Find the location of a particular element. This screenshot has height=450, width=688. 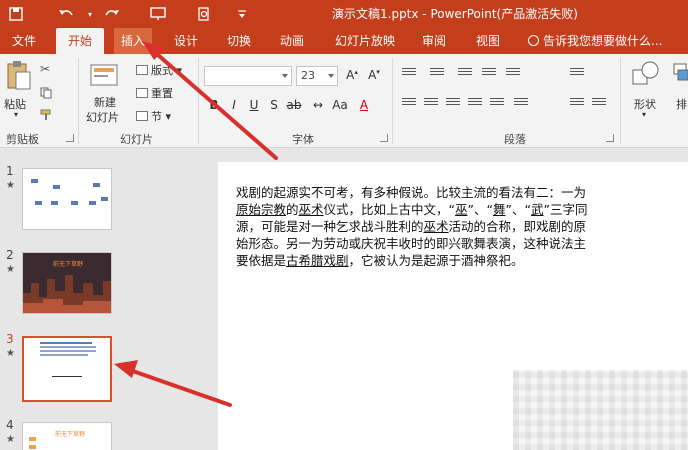

chevron-down-icon is located at coordinates (331, 76).